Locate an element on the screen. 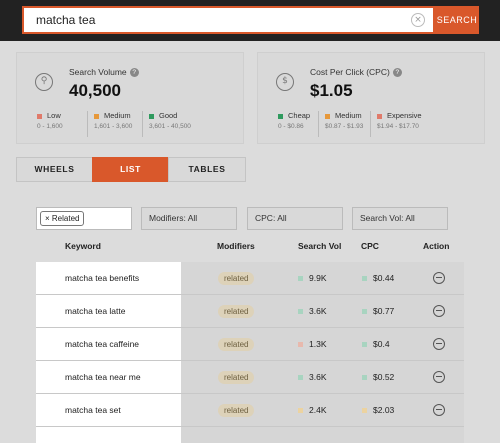 This screenshot has width=500, height=443. search-button: SEARCH is located at coordinates (457, 20).